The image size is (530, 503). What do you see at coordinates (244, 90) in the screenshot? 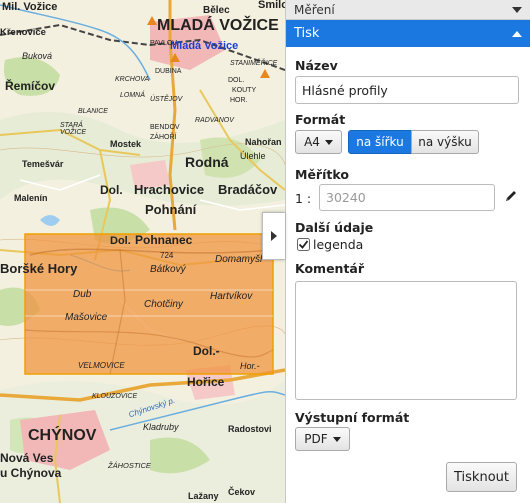
I see `map-label: KOUTY` at bounding box center [244, 90].